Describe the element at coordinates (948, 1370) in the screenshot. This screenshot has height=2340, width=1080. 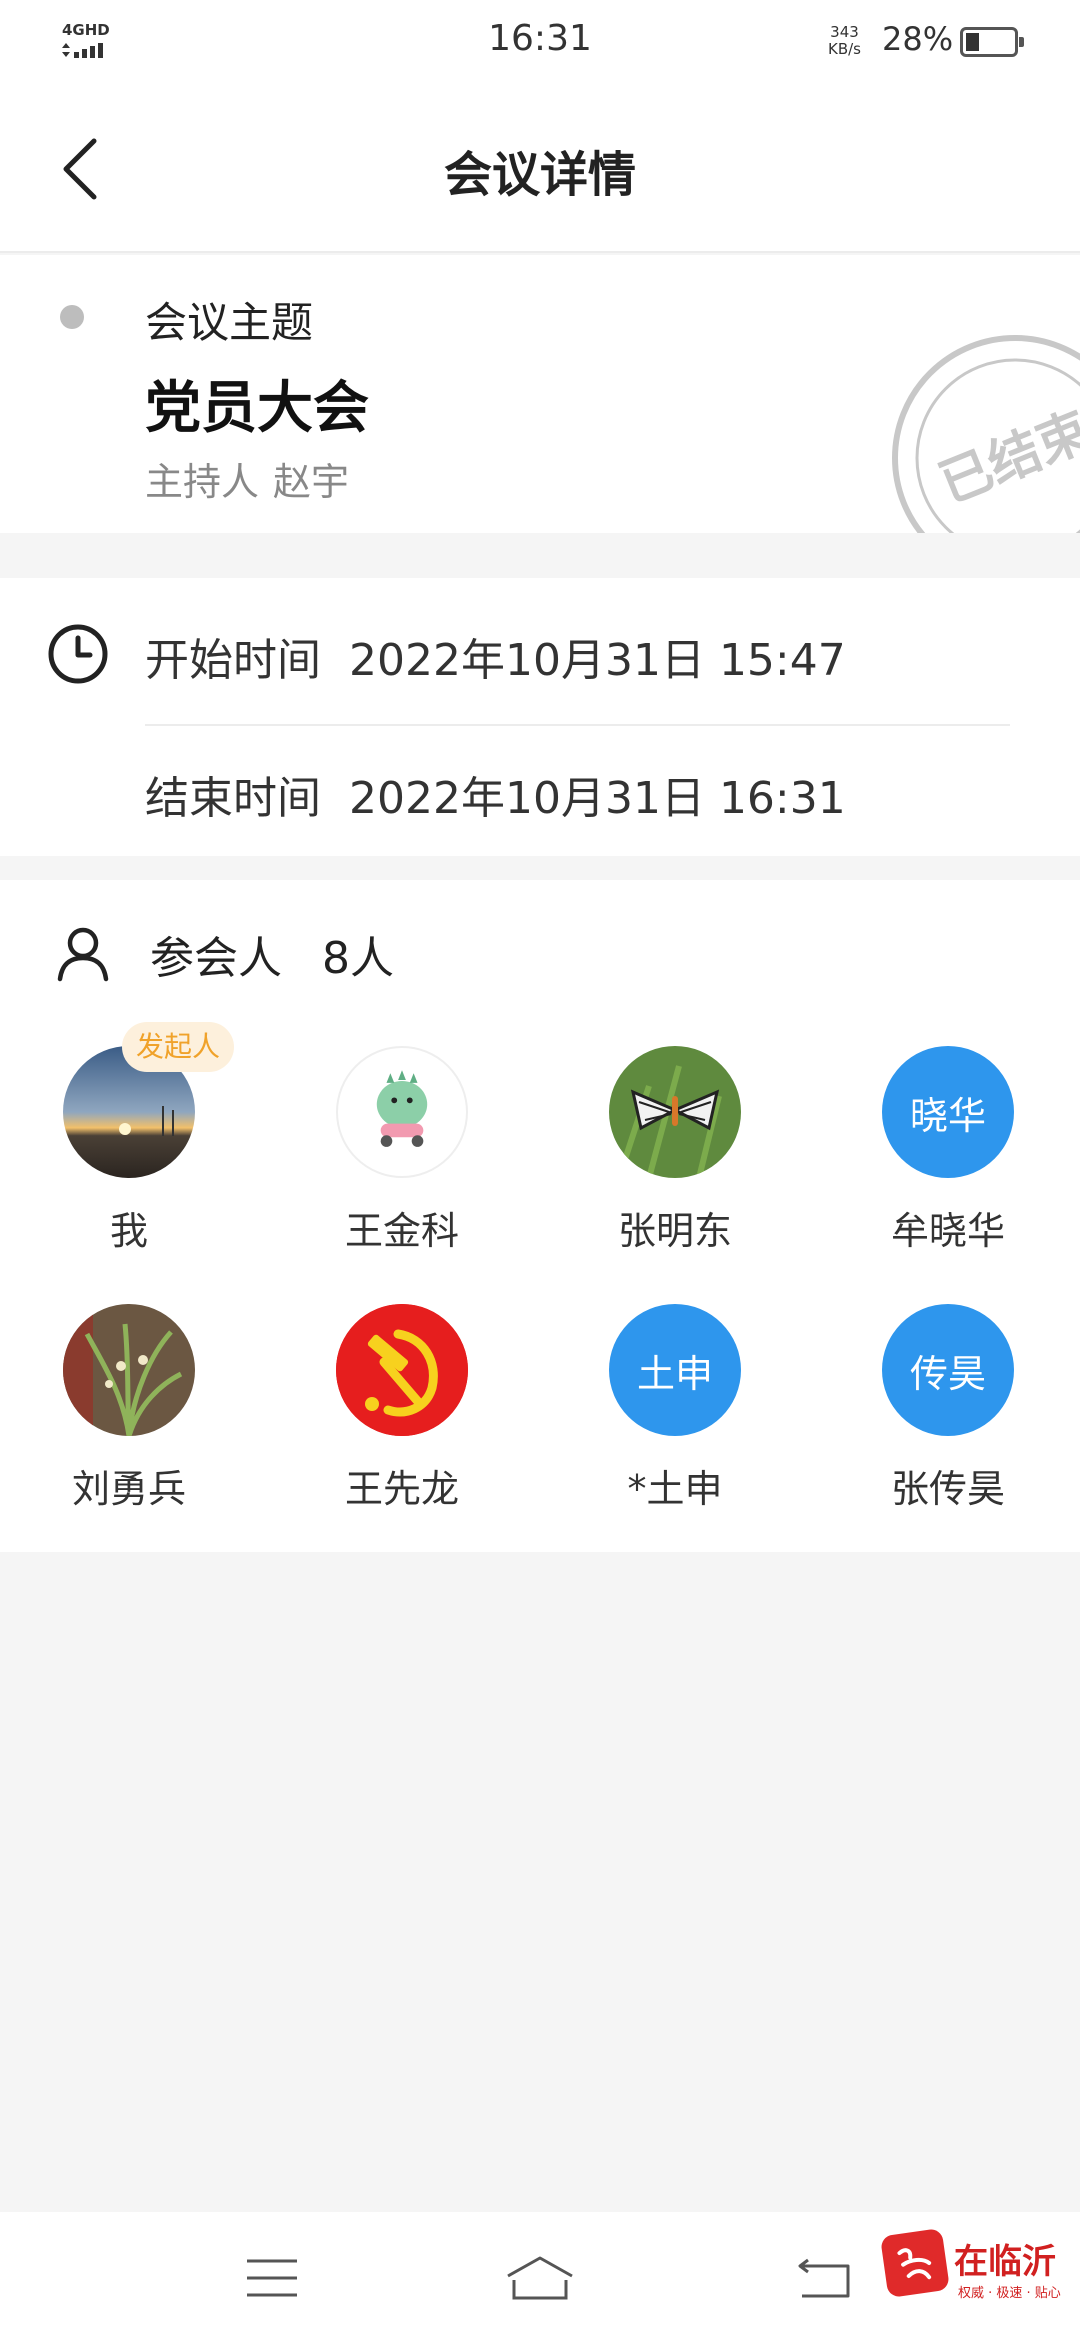
I see `avatar: 传昊` at that location.